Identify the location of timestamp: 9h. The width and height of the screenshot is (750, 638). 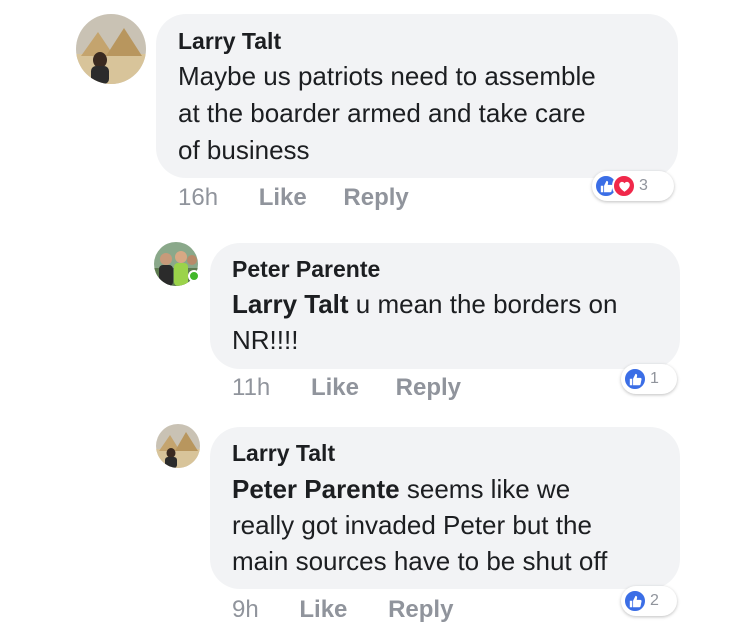
(245, 610).